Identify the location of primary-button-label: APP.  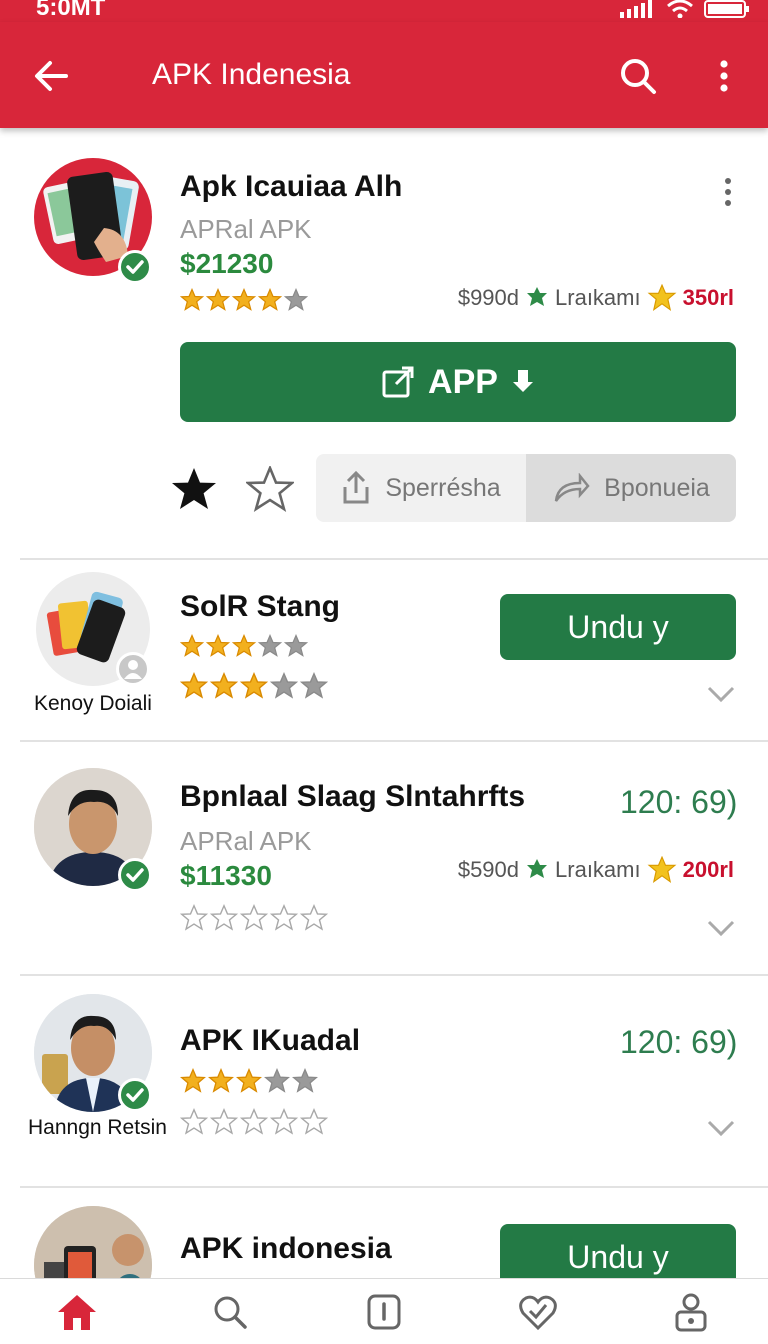
(463, 381).